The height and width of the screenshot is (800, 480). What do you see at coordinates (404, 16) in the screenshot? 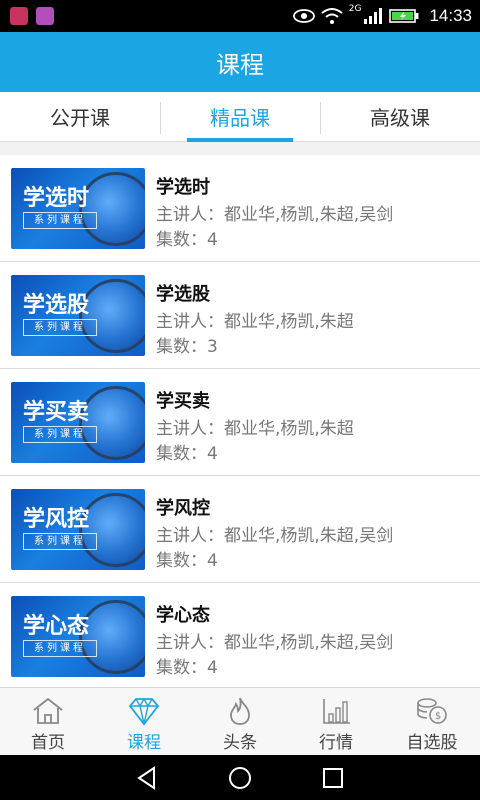
I see `battery-icon` at bounding box center [404, 16].